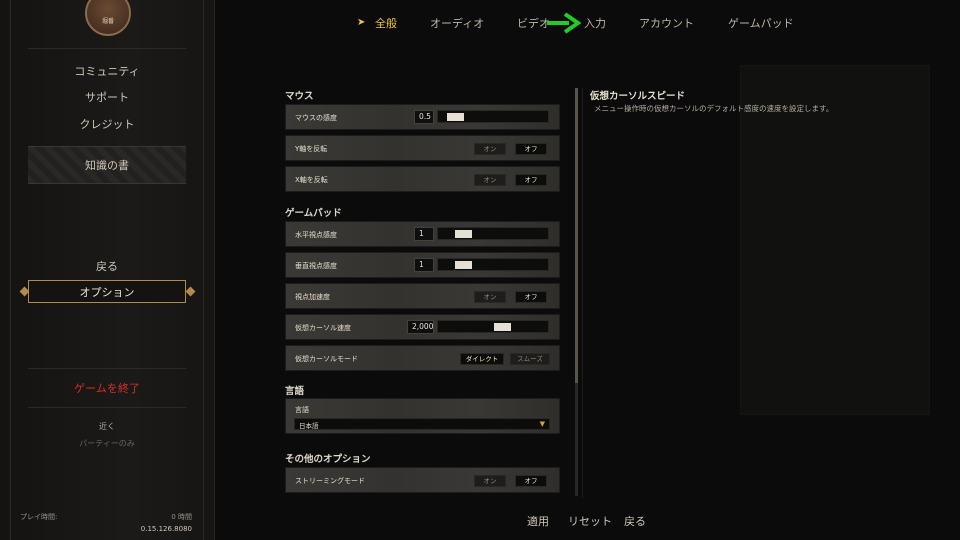  I want to click on horizontal-sensitivity-slider, so click(493, 233).